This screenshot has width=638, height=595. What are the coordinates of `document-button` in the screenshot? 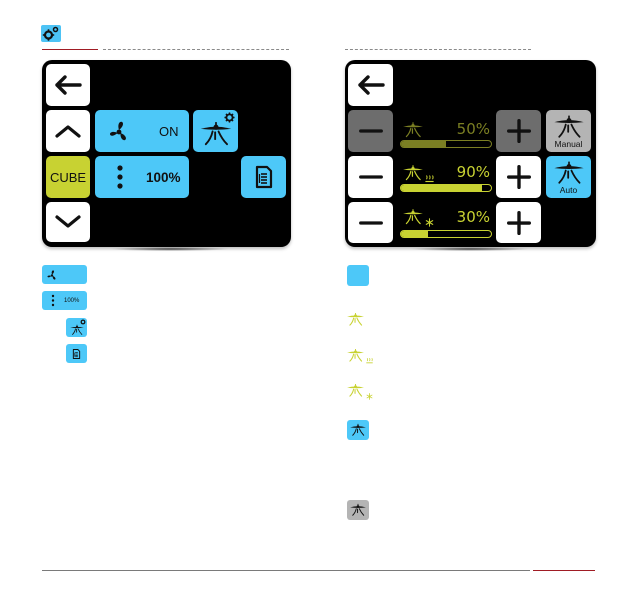 It's located at (263, 177).